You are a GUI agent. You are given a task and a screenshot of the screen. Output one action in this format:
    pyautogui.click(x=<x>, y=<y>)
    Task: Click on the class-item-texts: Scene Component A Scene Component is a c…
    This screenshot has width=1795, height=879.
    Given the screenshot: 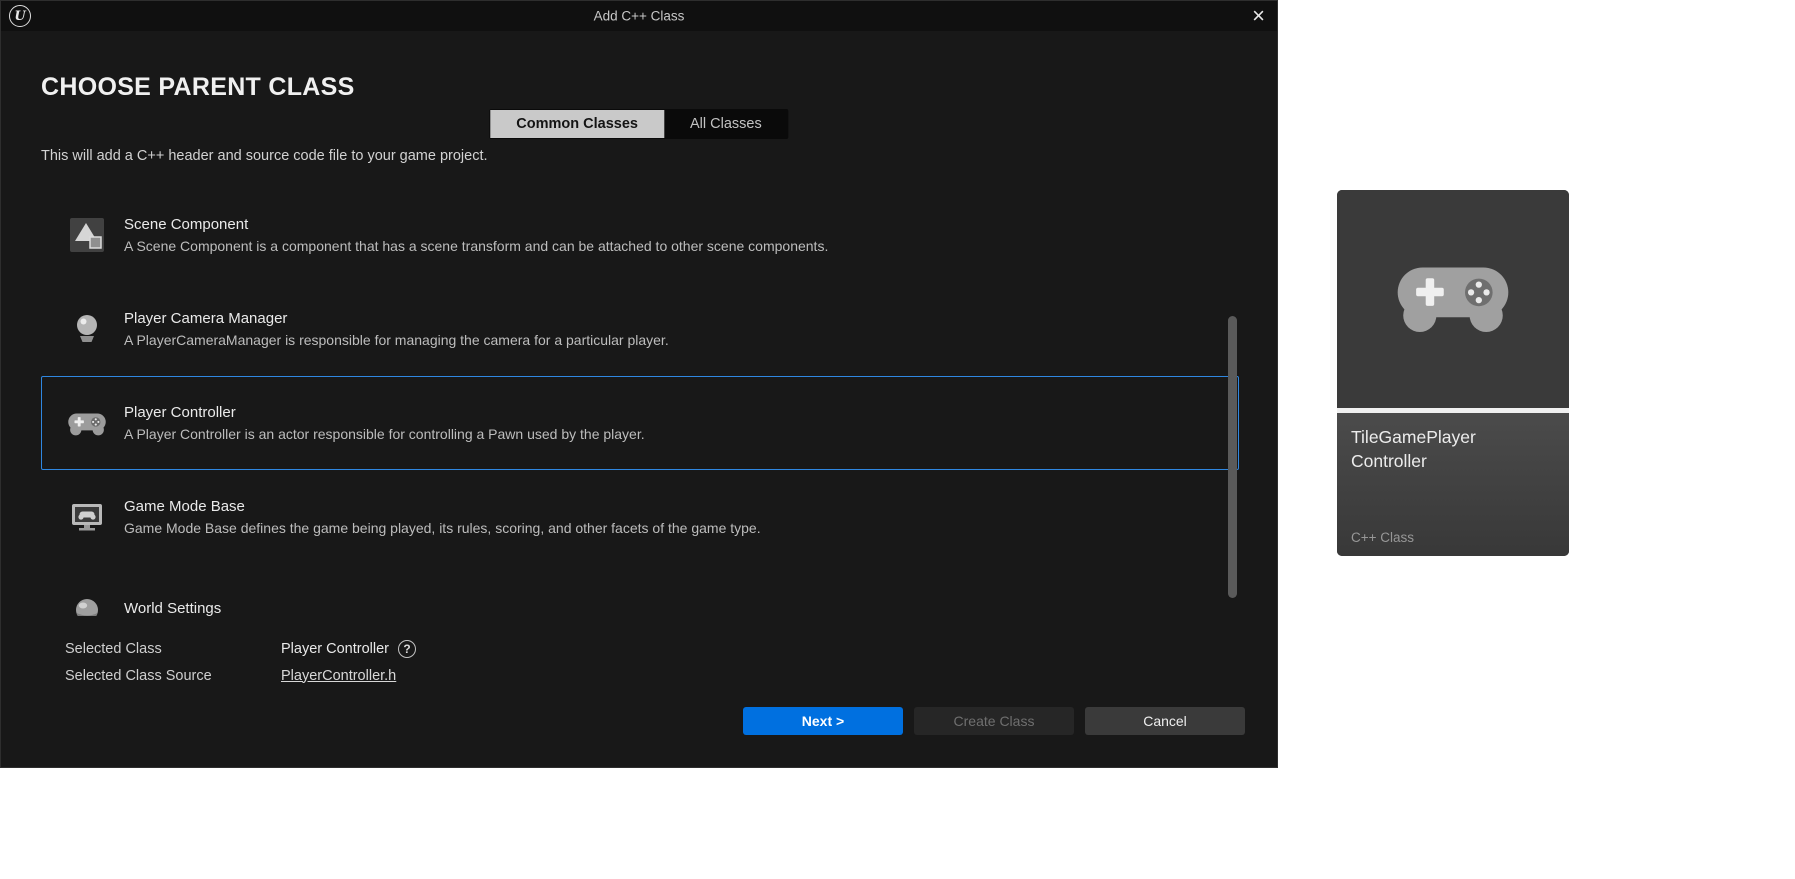 What is the action you would take?
    pyautogui.click(x=476, y=235)
    